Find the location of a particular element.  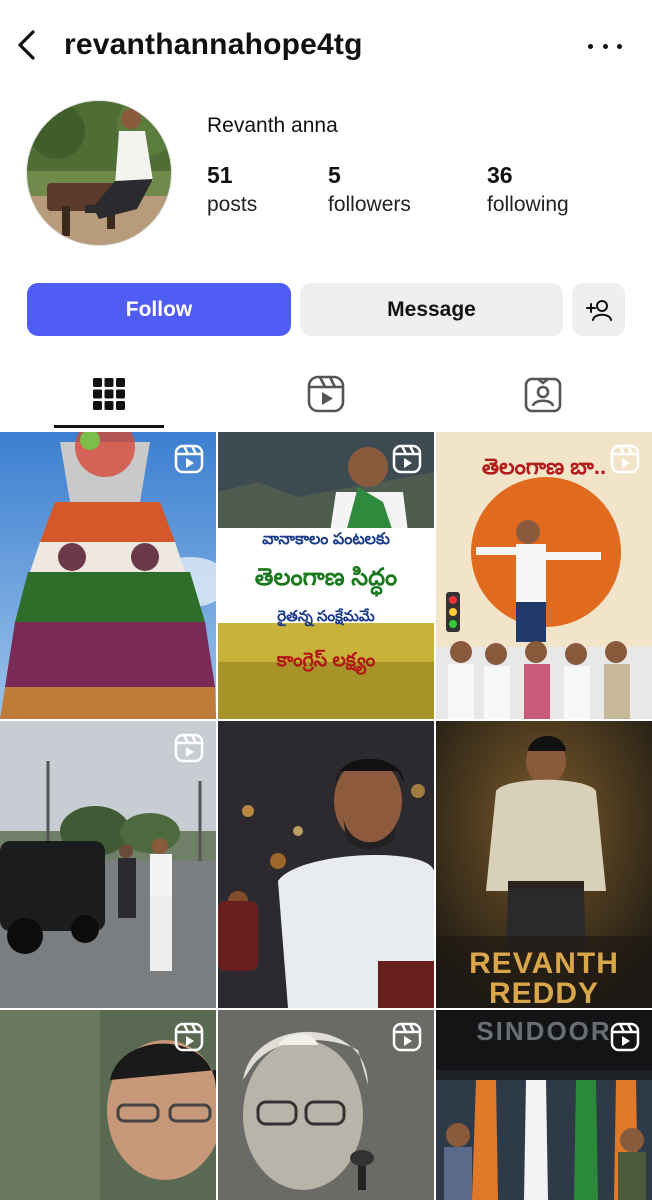

message-button: Message is located at coordinates (431, 309).